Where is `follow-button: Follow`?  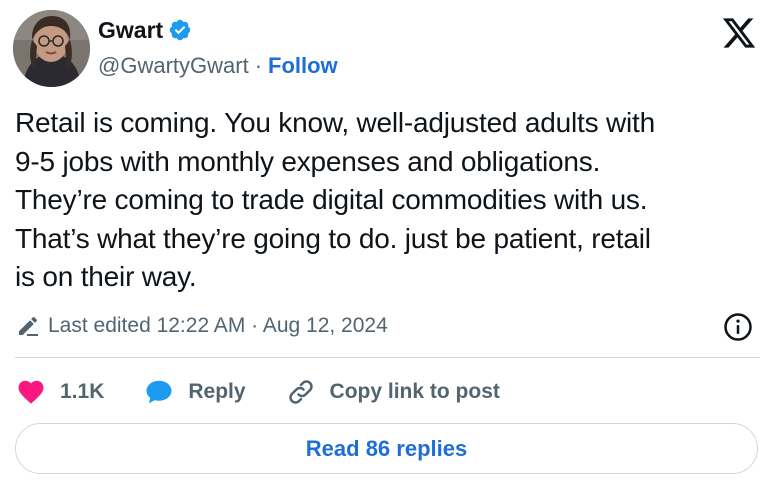
follow-button: Follow is located at coordinates (303, 66).